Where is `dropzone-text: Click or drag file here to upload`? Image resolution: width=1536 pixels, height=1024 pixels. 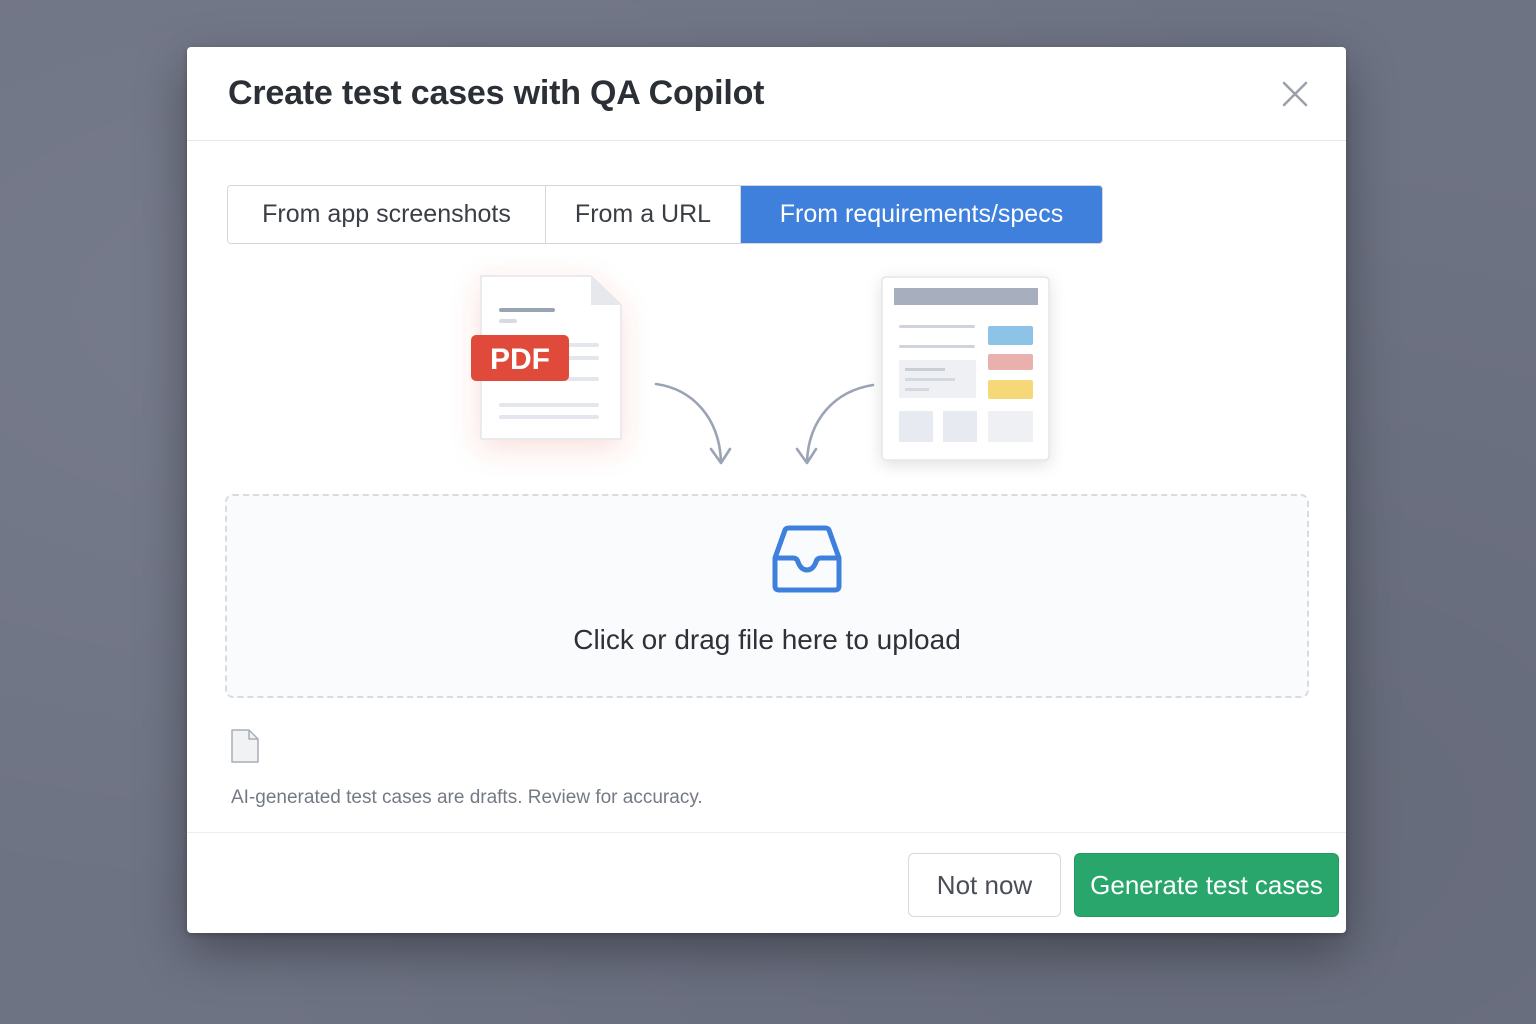 dropzone-text: Click or drag file here to upload is located at coordinates (767, 639).